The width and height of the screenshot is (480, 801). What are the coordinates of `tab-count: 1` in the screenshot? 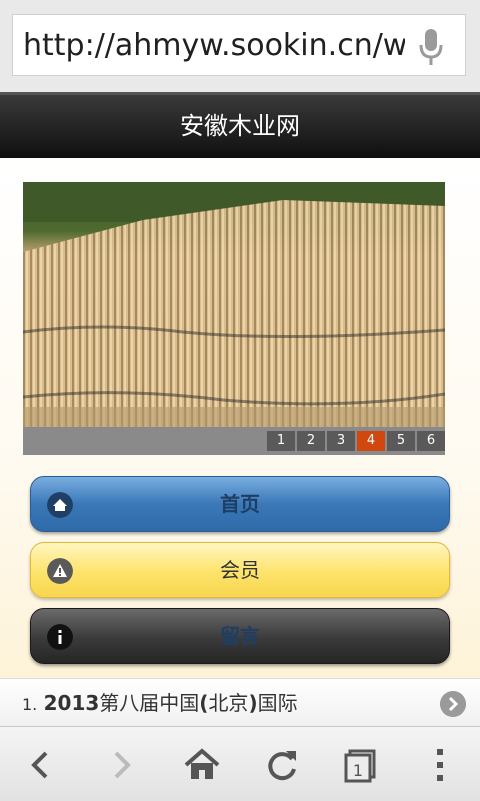 It's located at (358, 770).